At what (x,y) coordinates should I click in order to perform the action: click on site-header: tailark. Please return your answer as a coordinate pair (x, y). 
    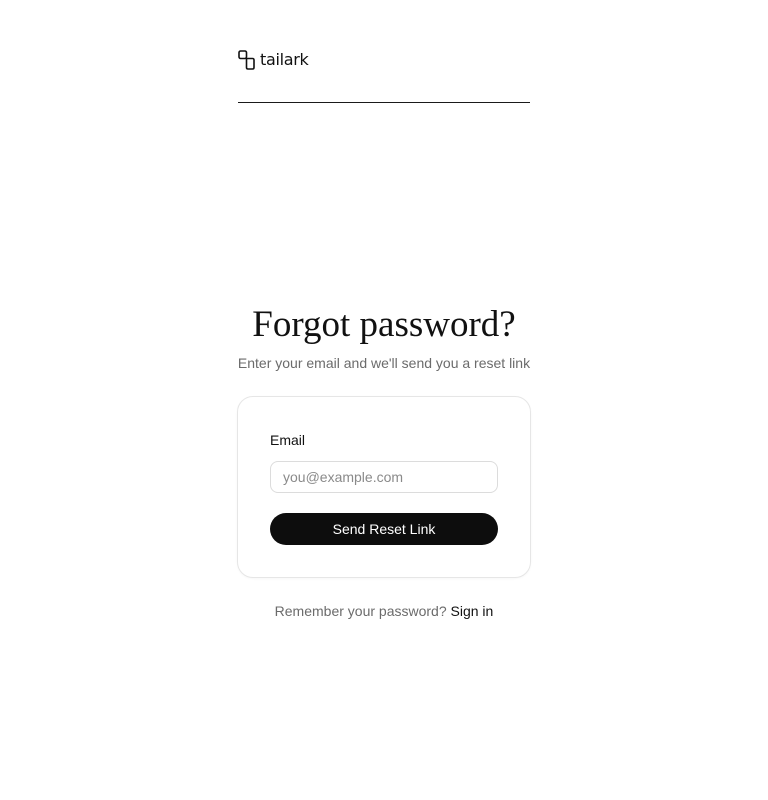
    Looking at the image, I should click on (384, 74).